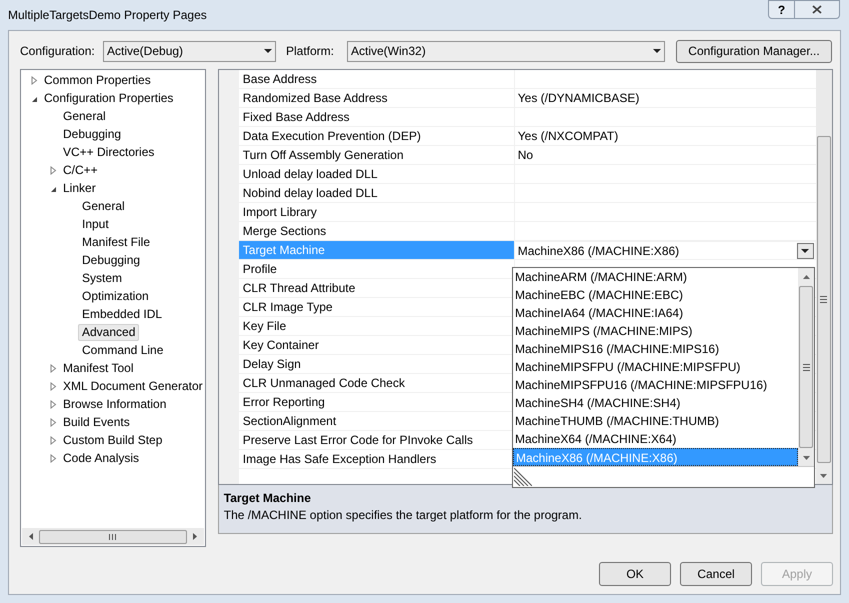 The width and height of the screenshot is (849, 603). Describe the element at coordinates (115, 296) in the screenshot. I see `tree-item: Optimization` at that location.